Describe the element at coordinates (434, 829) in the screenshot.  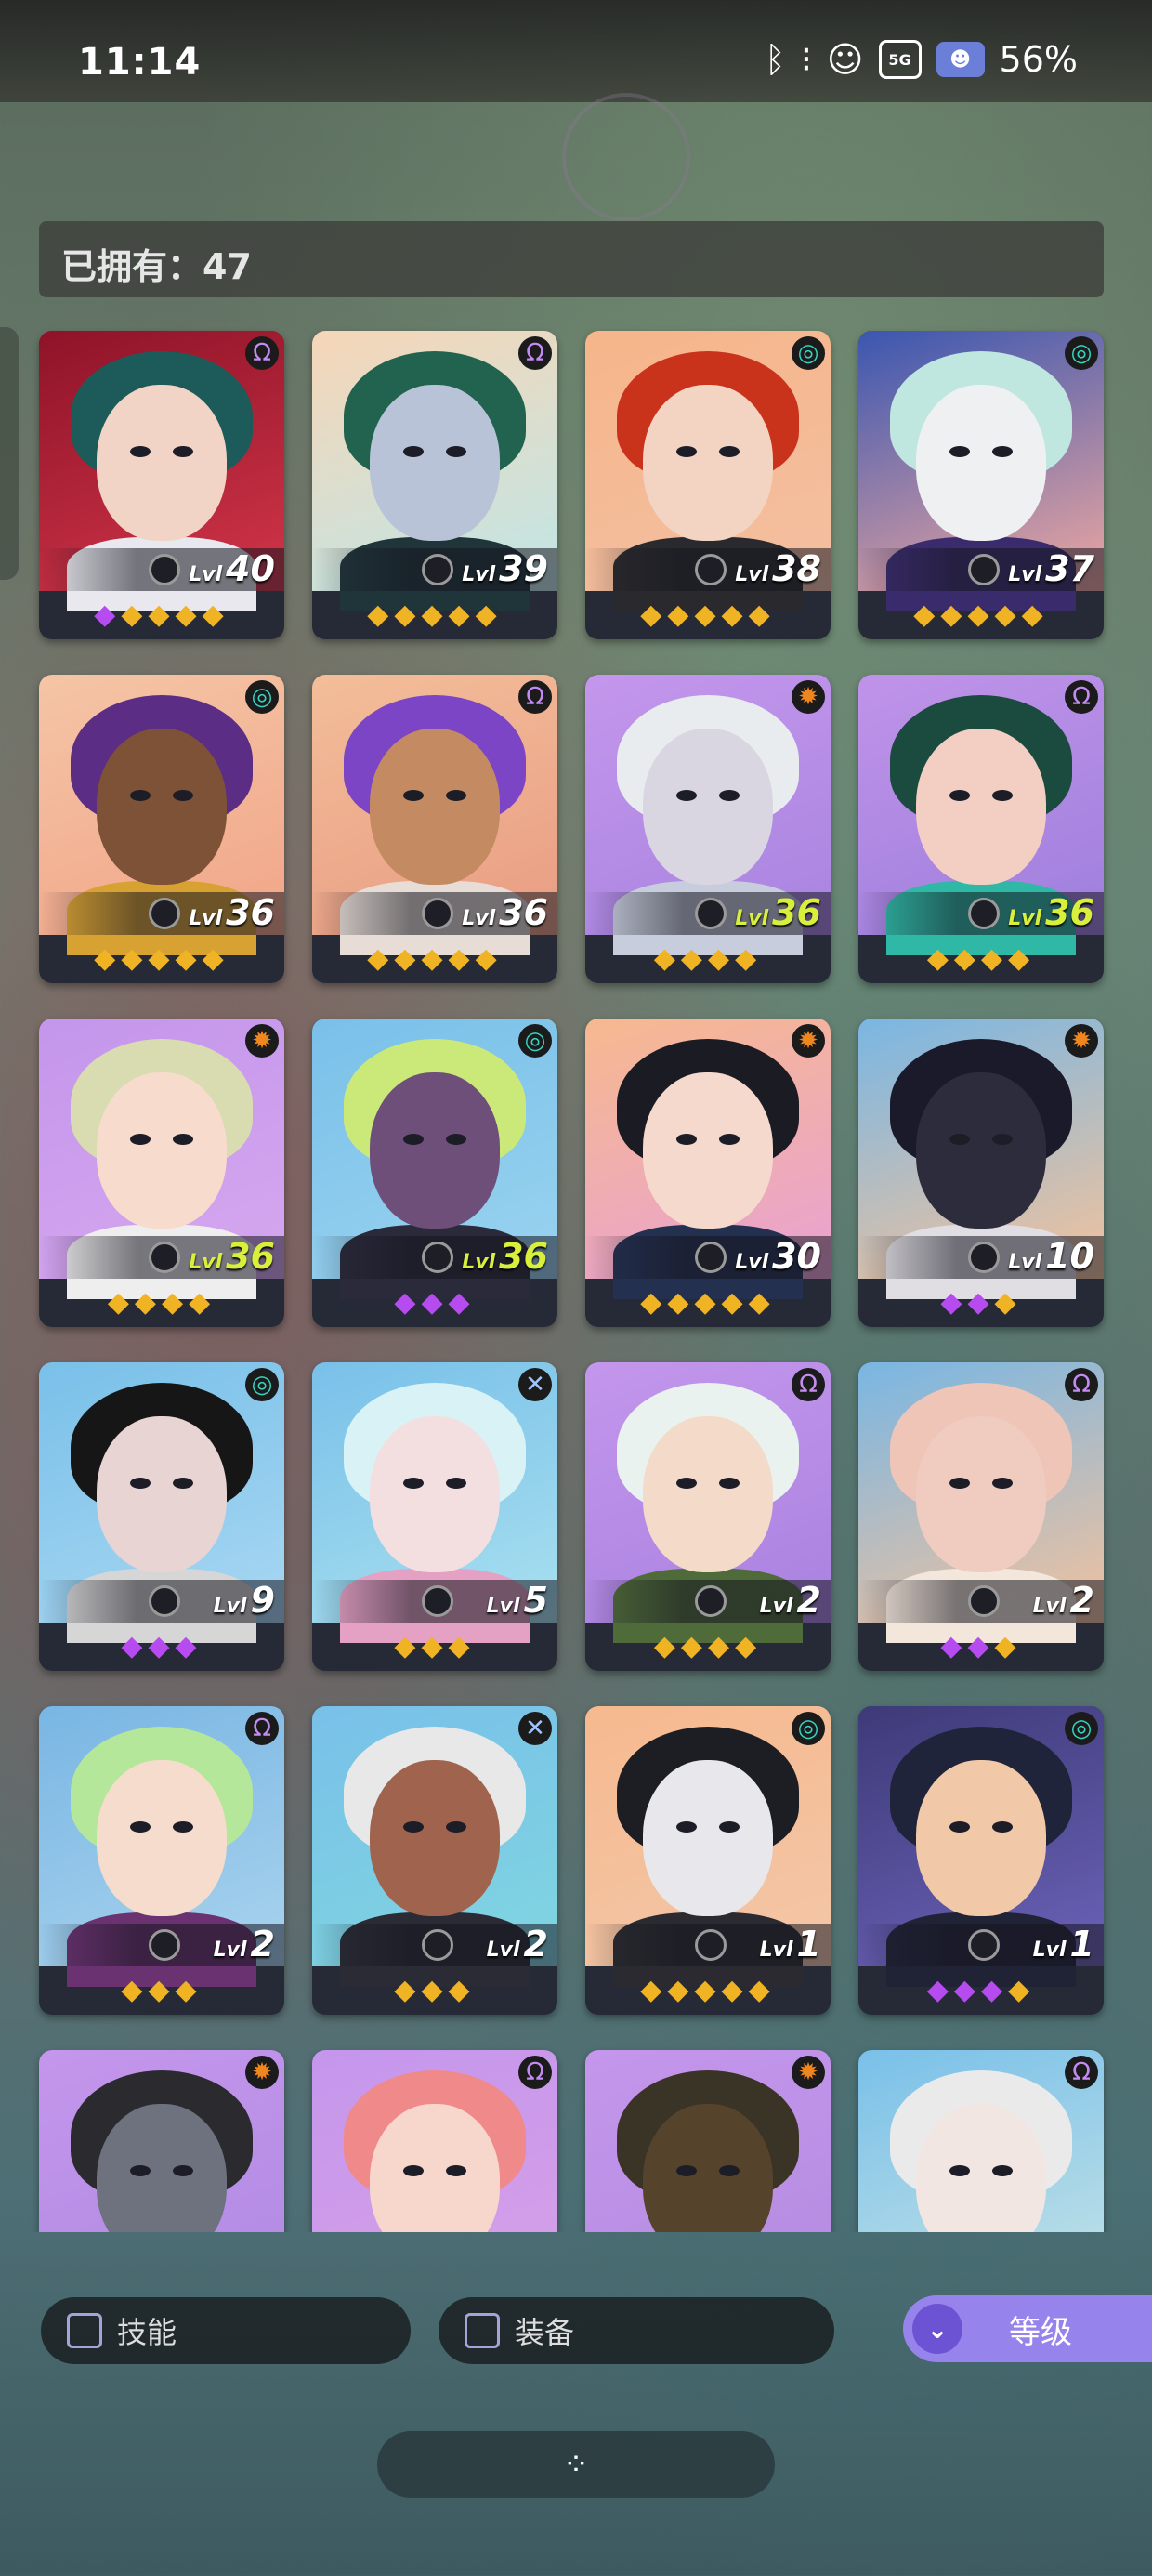
I see `hero-card: Ω Lvl 36 ◆◆◆◆◆` at that location.